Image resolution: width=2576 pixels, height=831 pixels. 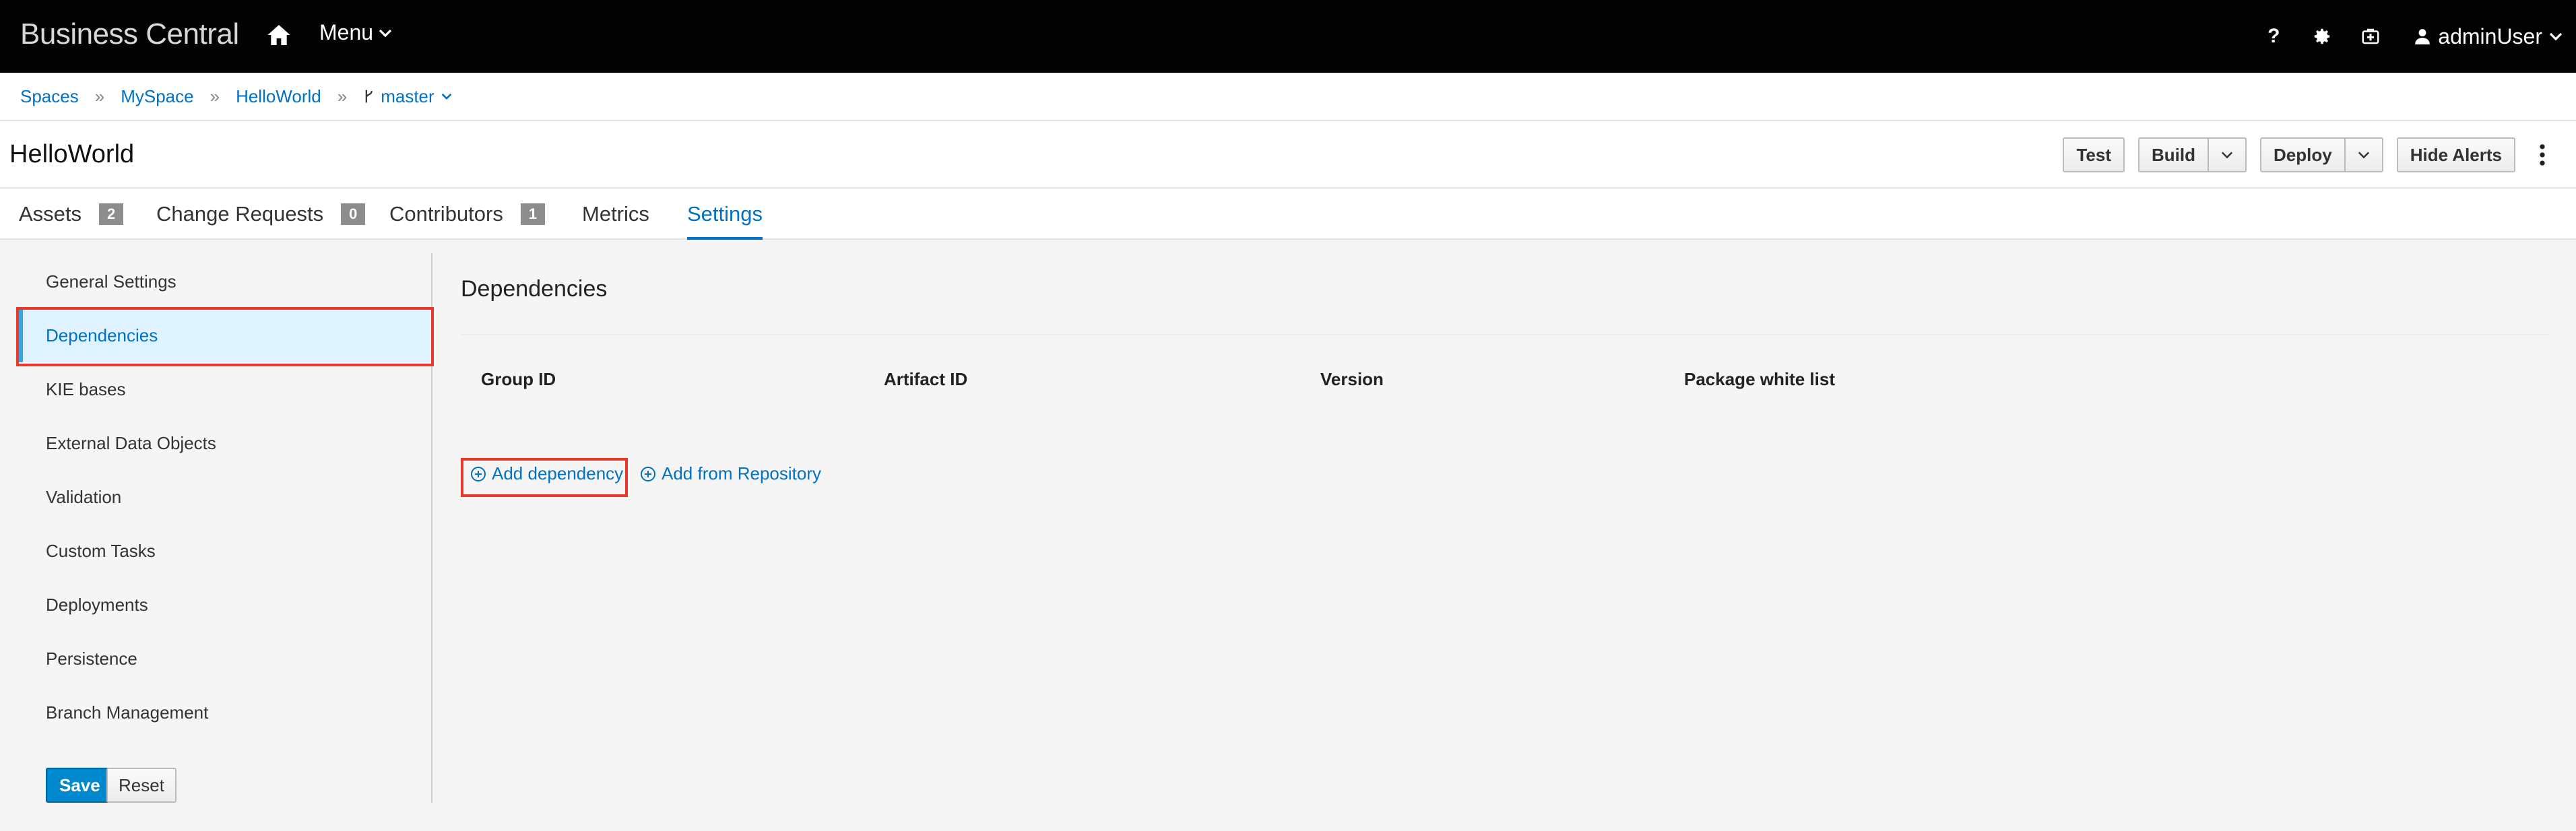 I want to click on test-button: Test, so click(x=2094, y=154).